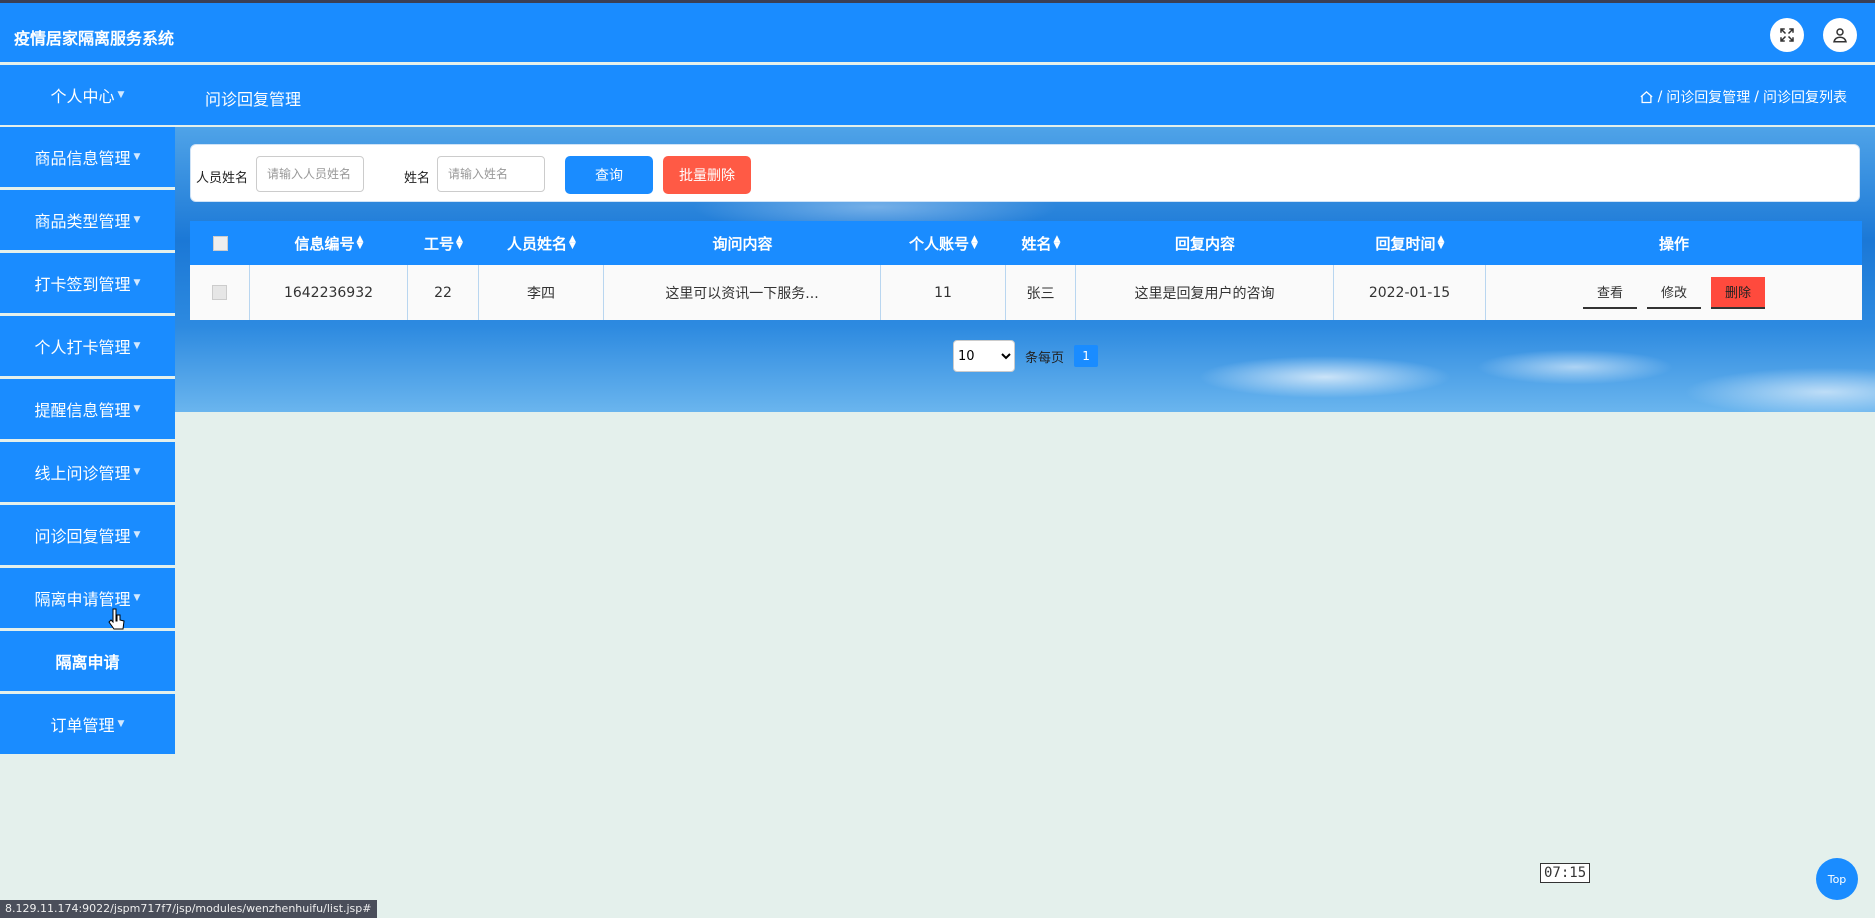  Describe the element at coordinates (707, 175) in the screenshot. I see `batch-delete-button: 批量删除` at that location.